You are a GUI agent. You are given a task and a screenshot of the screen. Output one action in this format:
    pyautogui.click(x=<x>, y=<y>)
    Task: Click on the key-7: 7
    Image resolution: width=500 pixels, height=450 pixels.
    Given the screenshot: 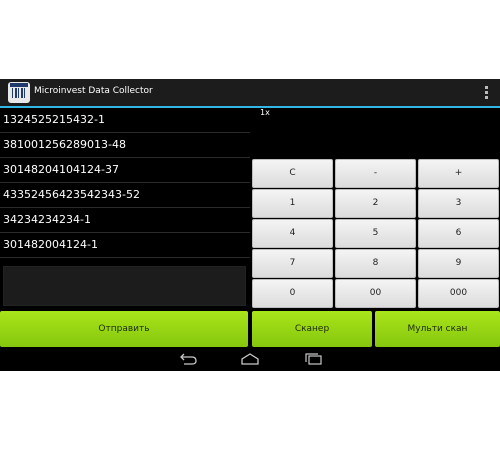 What is the action you would take?
    pyautogui.click(x=292, y=263)
    